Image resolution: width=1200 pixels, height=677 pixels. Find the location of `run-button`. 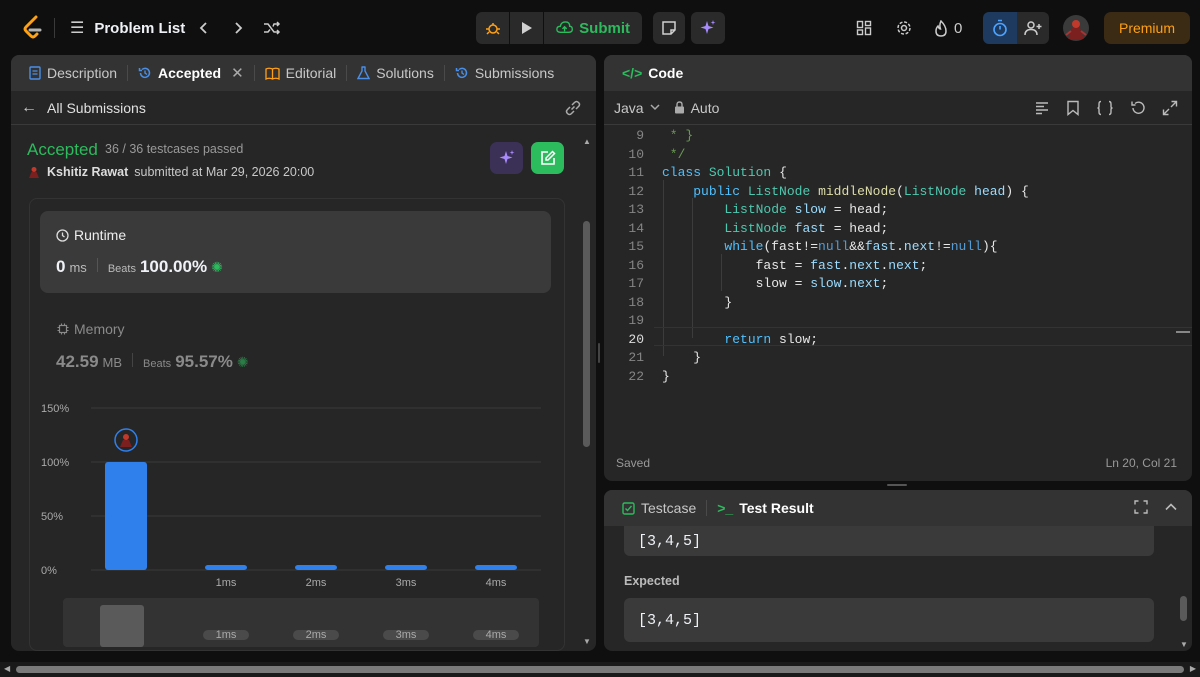

run-button is located at coordinates (526, 28).